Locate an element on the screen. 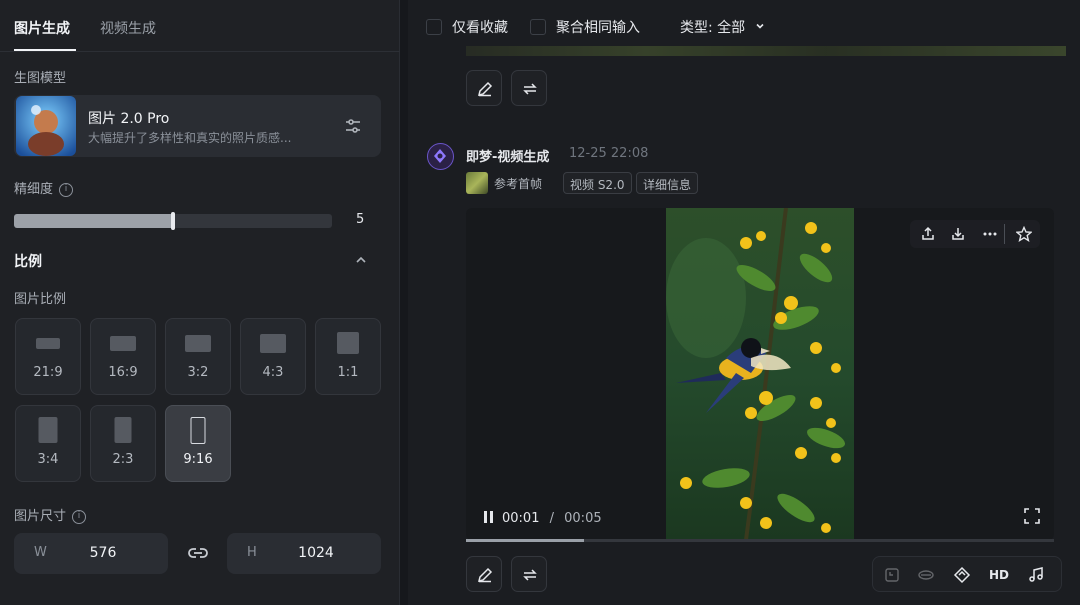  model-section-label: 生图模型 is located at coordinates (40, 78).